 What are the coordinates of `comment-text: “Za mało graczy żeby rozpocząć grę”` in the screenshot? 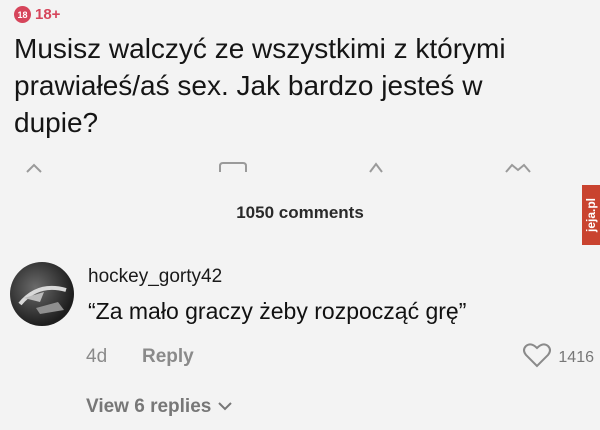 It's located at (277, 311).